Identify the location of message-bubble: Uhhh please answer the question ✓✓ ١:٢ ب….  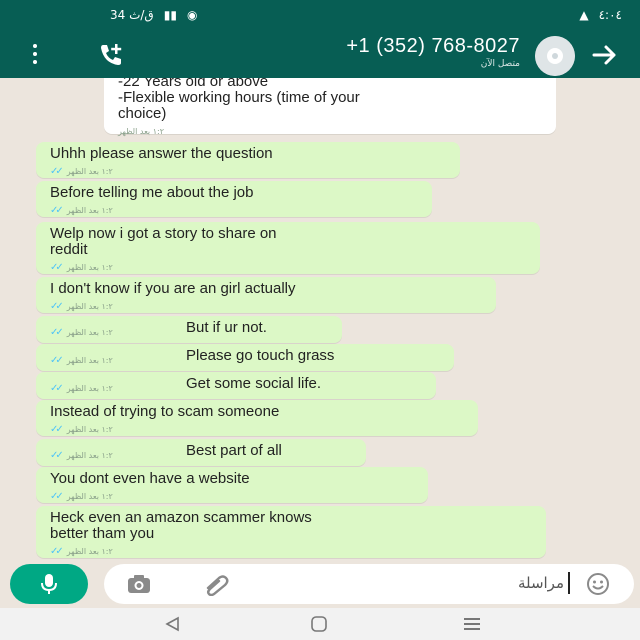
(248, 160).